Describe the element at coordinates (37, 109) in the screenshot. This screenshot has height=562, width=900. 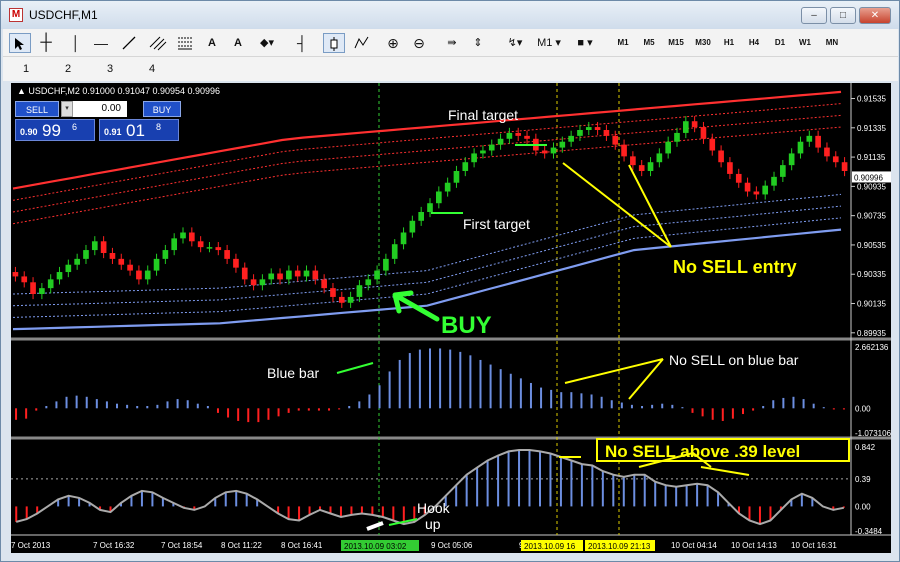
I see `sell-button: SELL` at that location.